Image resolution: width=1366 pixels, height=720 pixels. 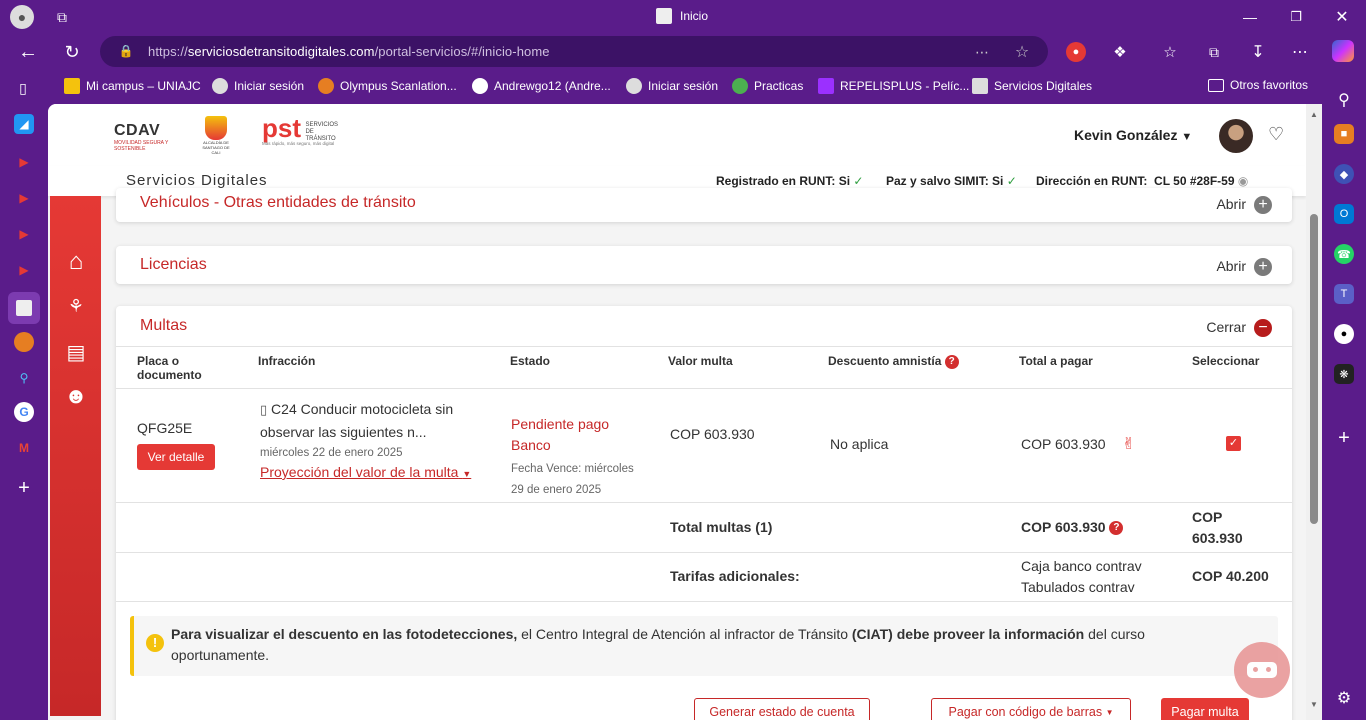 I want to click on minus-icon: −, so click(x=1263, y=328).